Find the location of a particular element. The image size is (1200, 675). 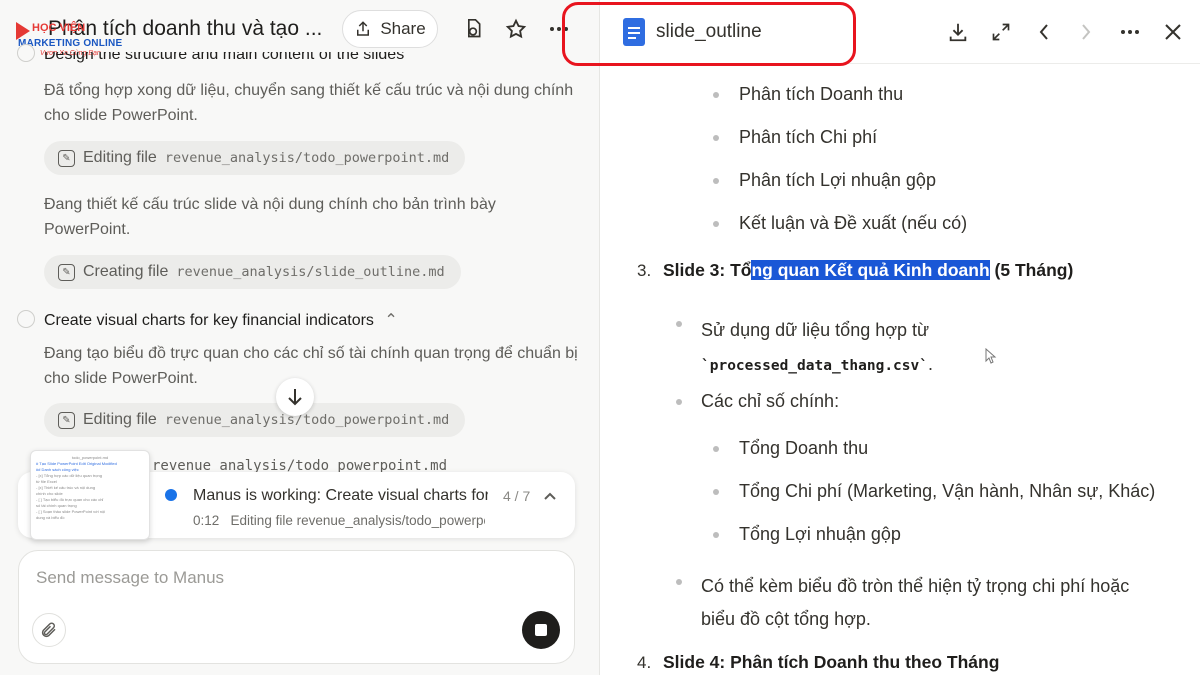

fullscreen-button is located at coordinates (1001, 32).